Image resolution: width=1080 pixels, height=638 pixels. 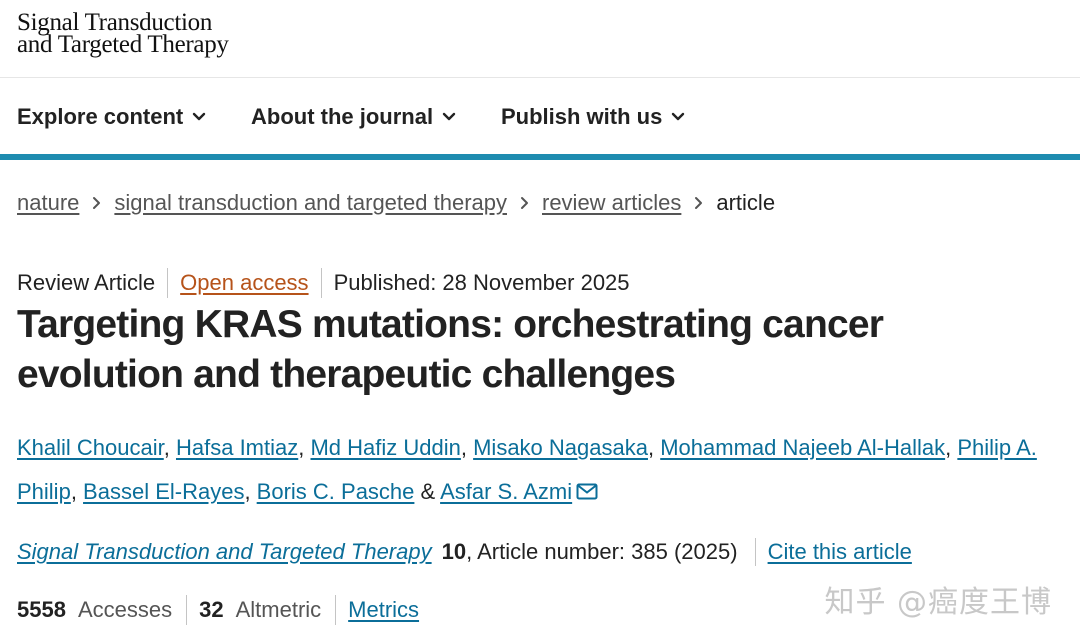 What do you see at coordinates (211, 609) in the screenshot?
I see `altmetric-score: 32` at bounding box center [211, 609].